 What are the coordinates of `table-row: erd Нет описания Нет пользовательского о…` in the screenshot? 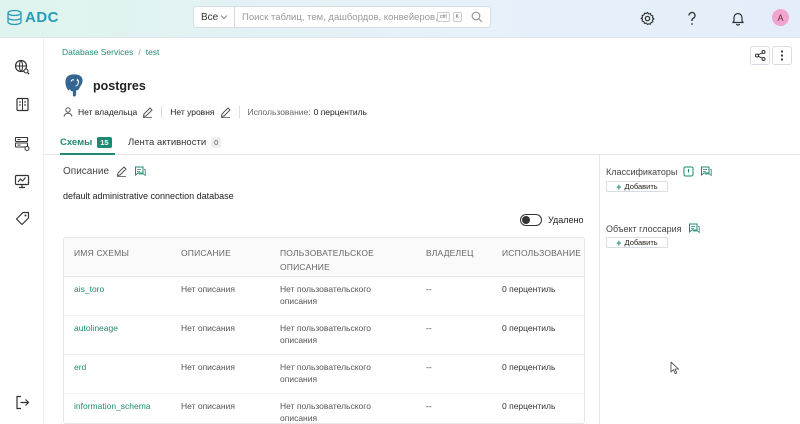 It's located at (324, 374).